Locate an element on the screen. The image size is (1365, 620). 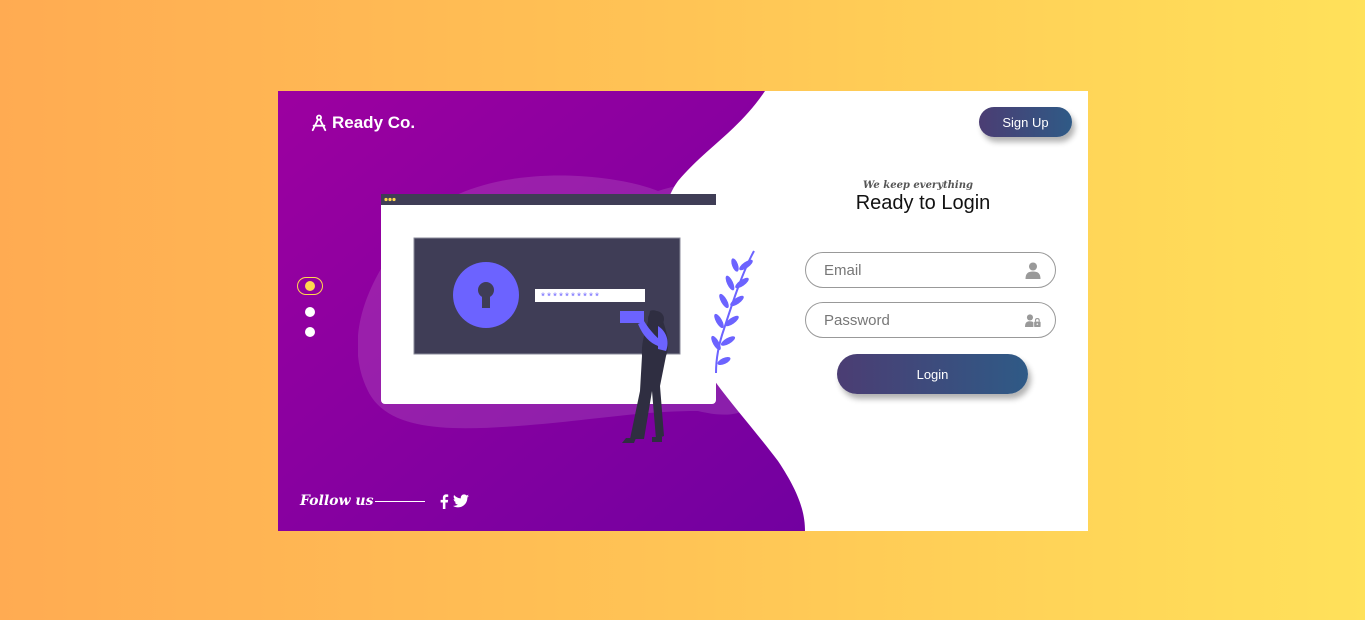
twitter-icon is located at coordinates (461, 501).